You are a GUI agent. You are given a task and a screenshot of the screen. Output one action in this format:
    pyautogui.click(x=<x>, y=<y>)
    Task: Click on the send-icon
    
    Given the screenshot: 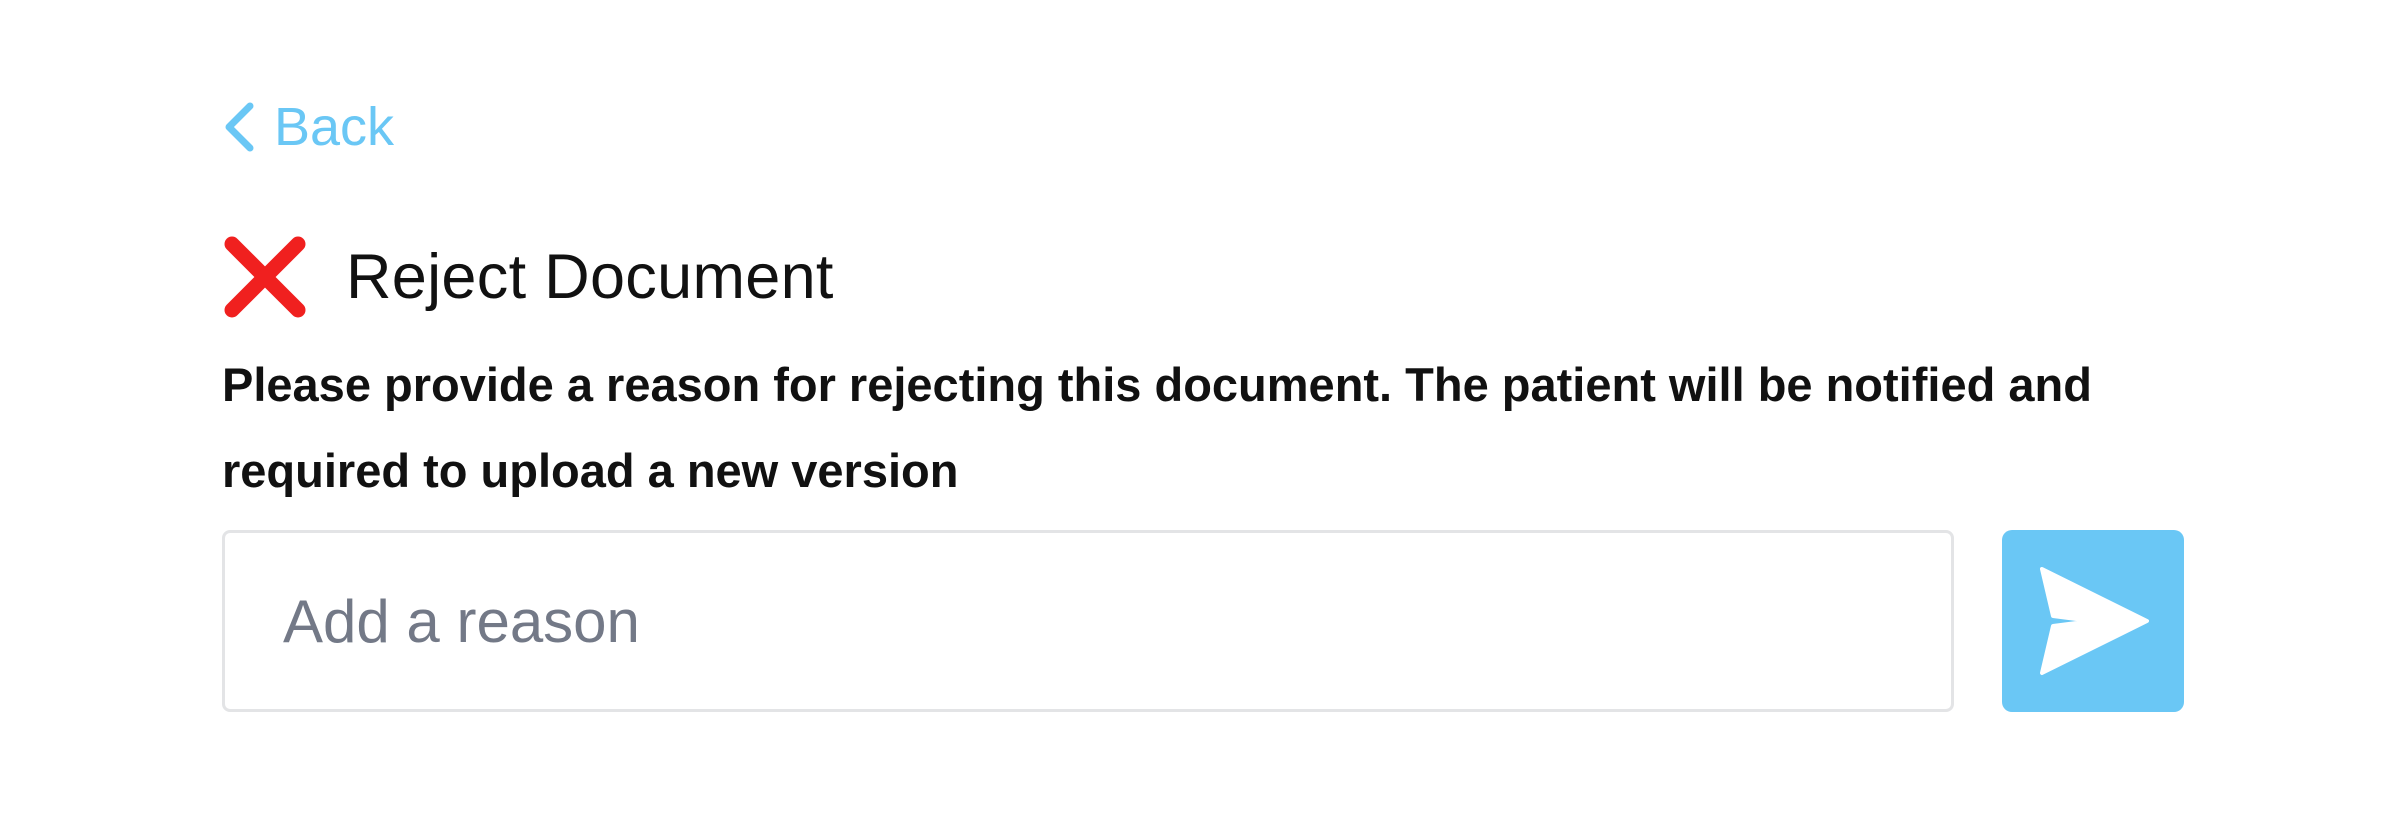 What is the action you would take?
    pyautogui.click(x=2093, y=621)
    